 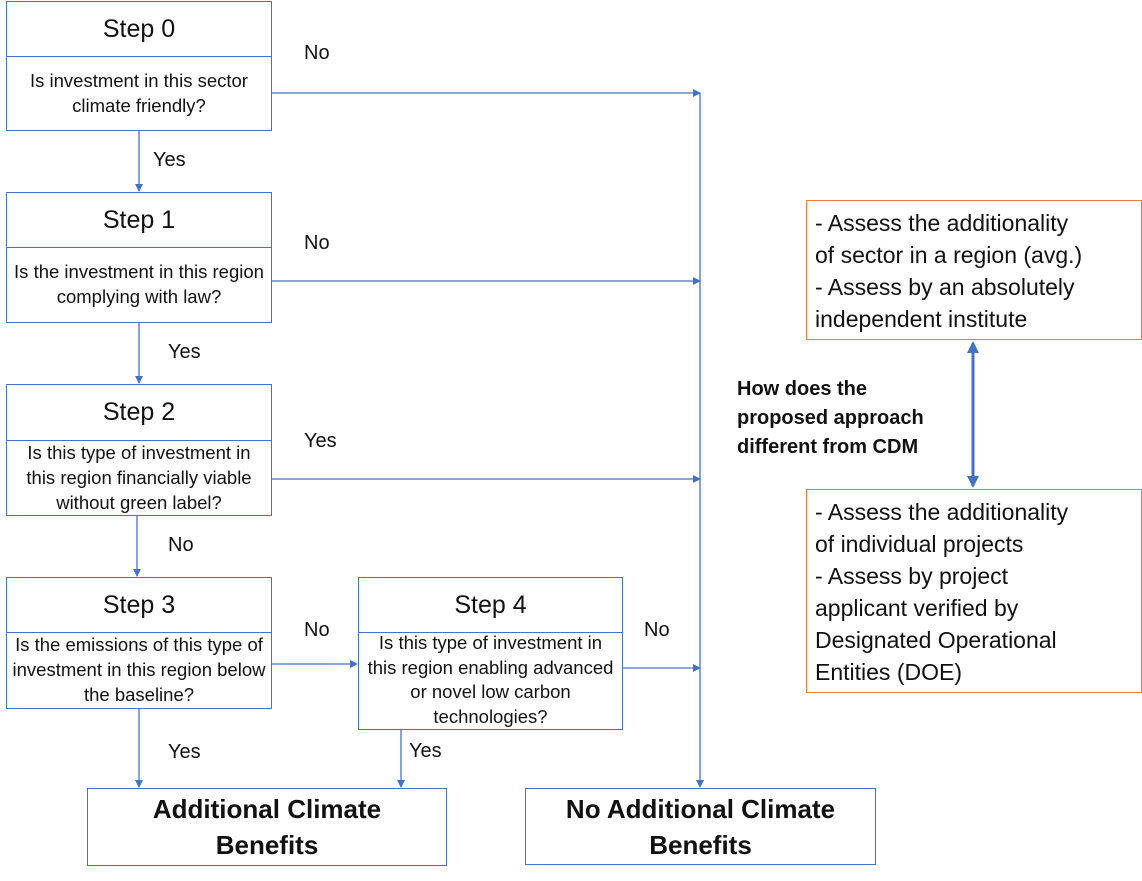 I want to click on step3-yes-label: Yes, so click(x=184, y=752).